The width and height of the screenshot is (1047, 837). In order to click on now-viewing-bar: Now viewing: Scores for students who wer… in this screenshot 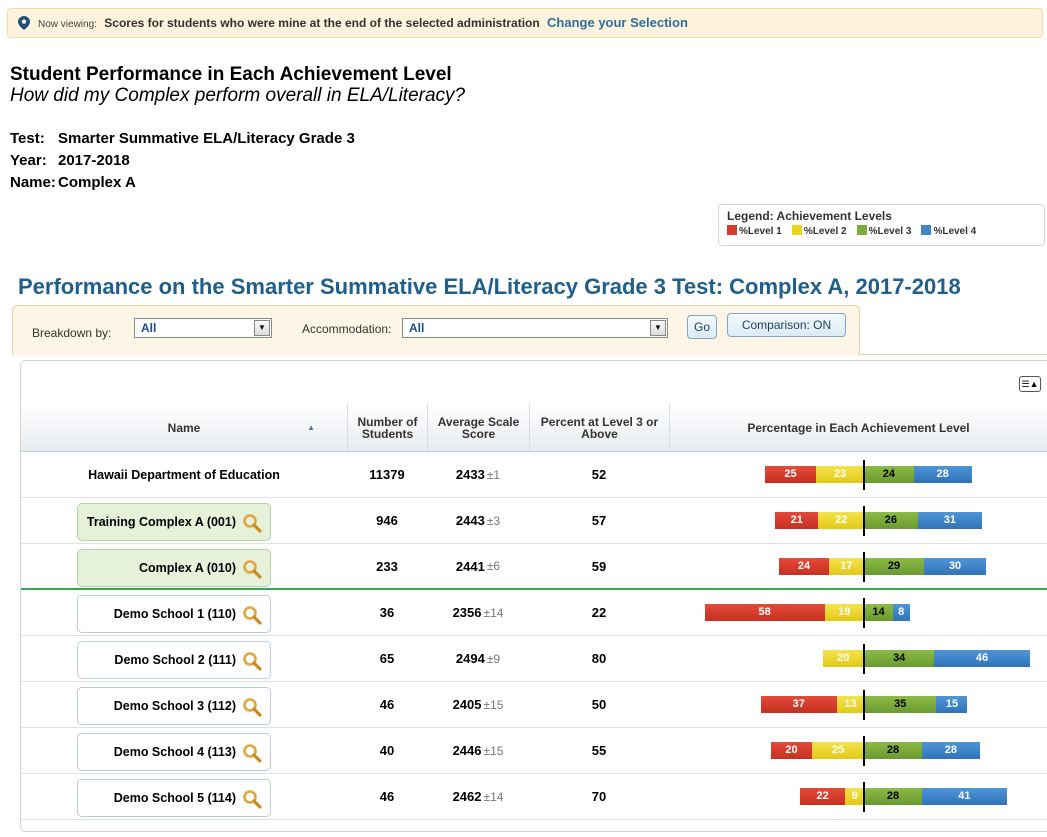, I will do `click(525, 23)`.